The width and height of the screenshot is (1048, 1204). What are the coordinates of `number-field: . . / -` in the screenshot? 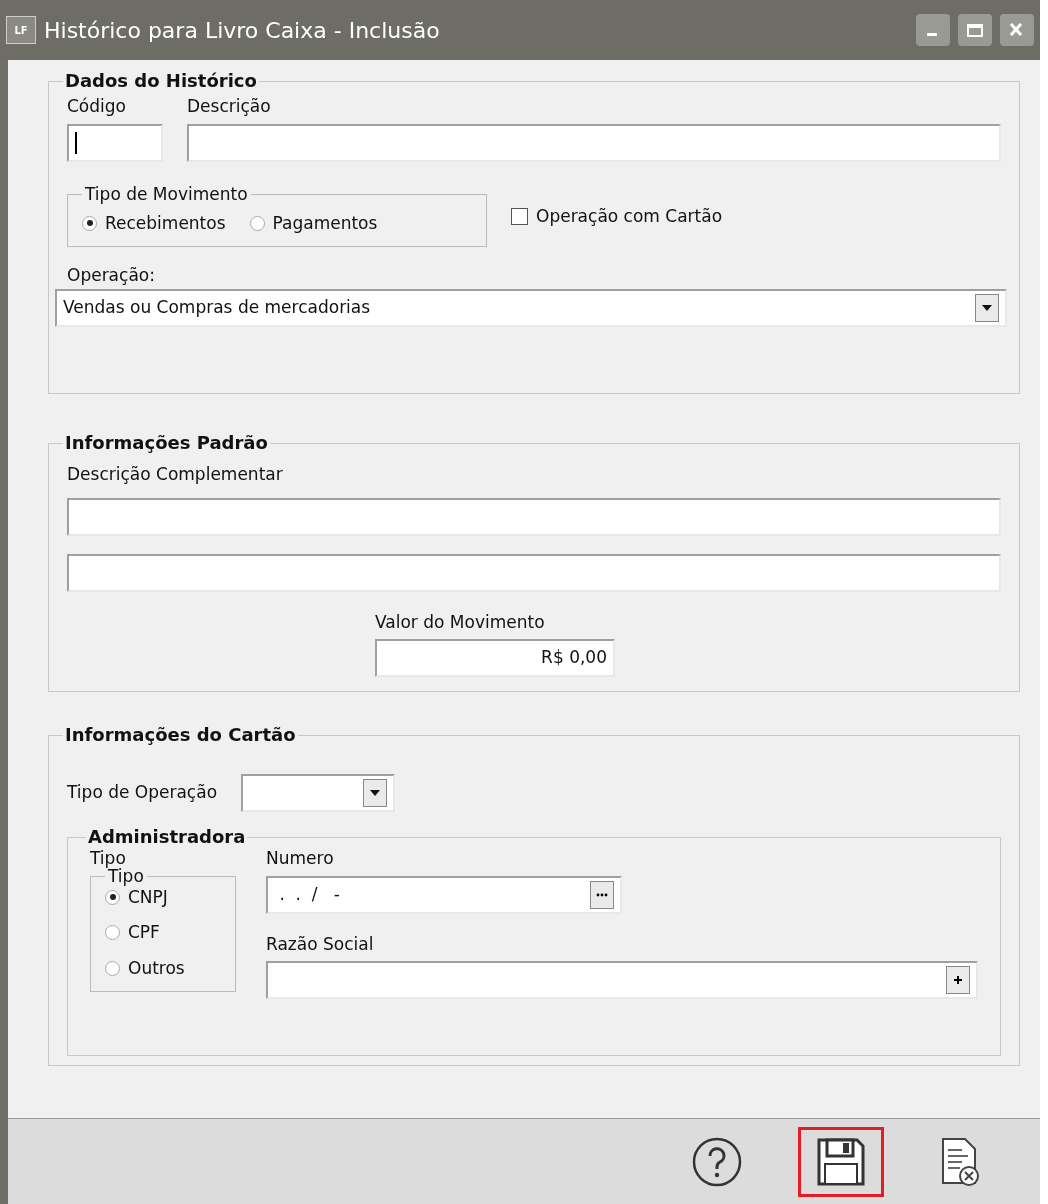 It's located at (444, 894).